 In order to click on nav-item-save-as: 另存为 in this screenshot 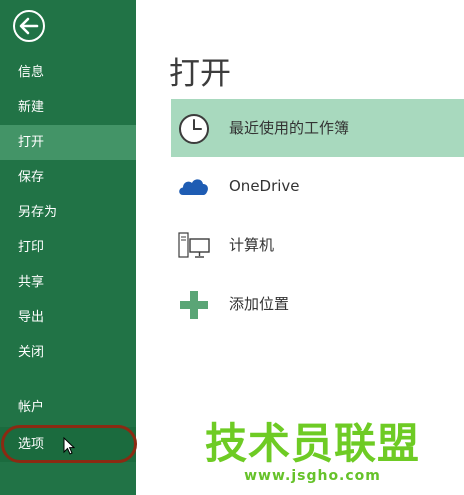, I will do `click(68, 212)`.